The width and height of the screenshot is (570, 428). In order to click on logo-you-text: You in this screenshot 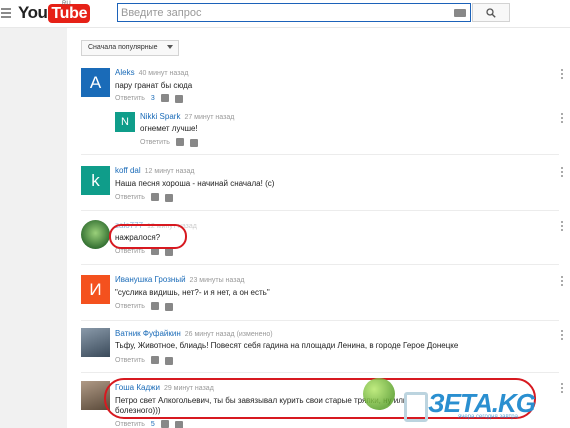, I will do `click(33, 12)`.